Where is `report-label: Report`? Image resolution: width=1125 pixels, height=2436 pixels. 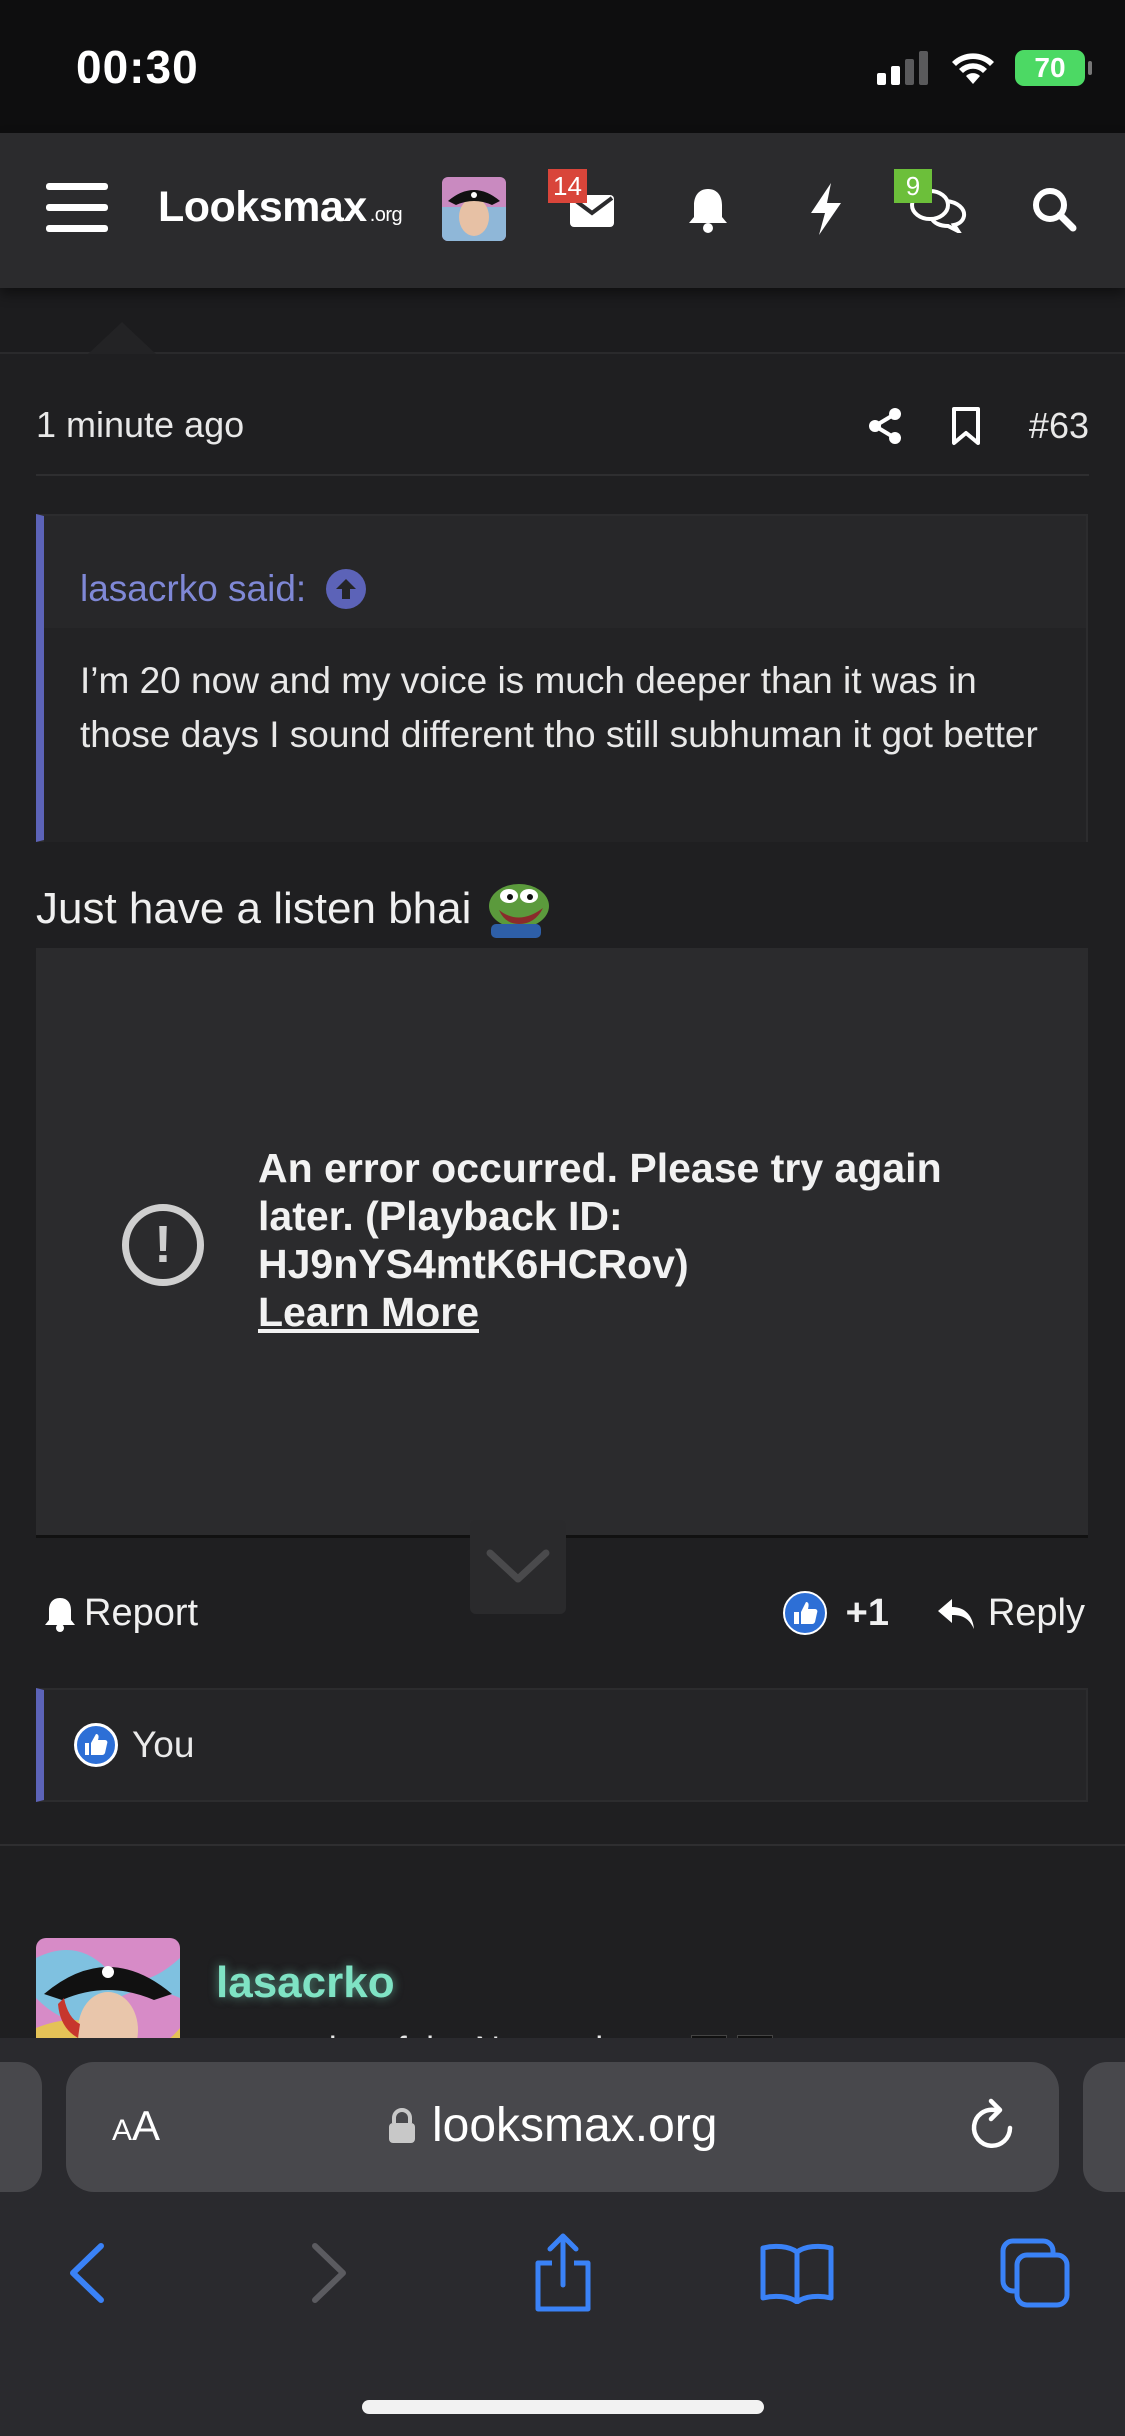
report-label: Report is located at coordinates (141, 1613).